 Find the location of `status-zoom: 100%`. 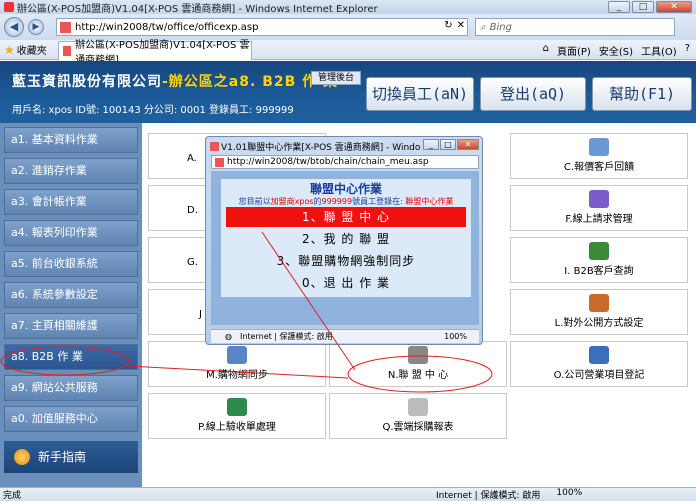

status-zoom: 100% is located at coordinates (569, 494).